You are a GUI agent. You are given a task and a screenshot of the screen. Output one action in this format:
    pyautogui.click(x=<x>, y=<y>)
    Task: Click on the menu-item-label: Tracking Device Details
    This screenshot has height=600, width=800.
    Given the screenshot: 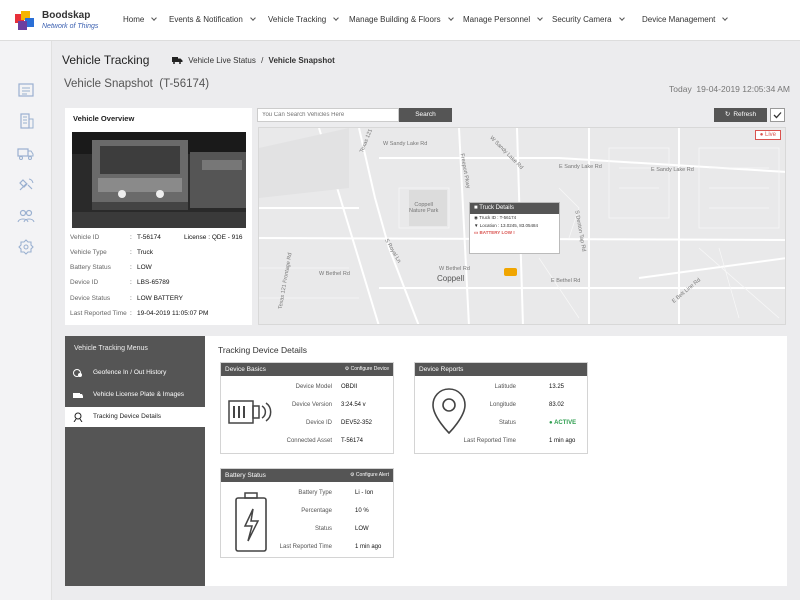 What is the action you would take?
    pyautogui.click(x=127, y=416)
    